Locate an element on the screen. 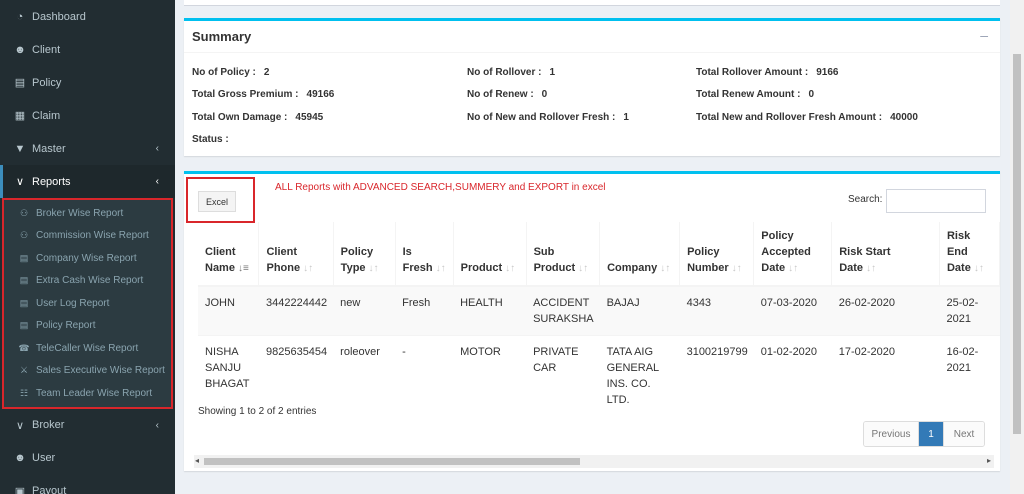 The width and height of the screenshot is (1024, 494). sidebar-item-broker: ∨ Broker ‹ is located at coordinates (87, 425).